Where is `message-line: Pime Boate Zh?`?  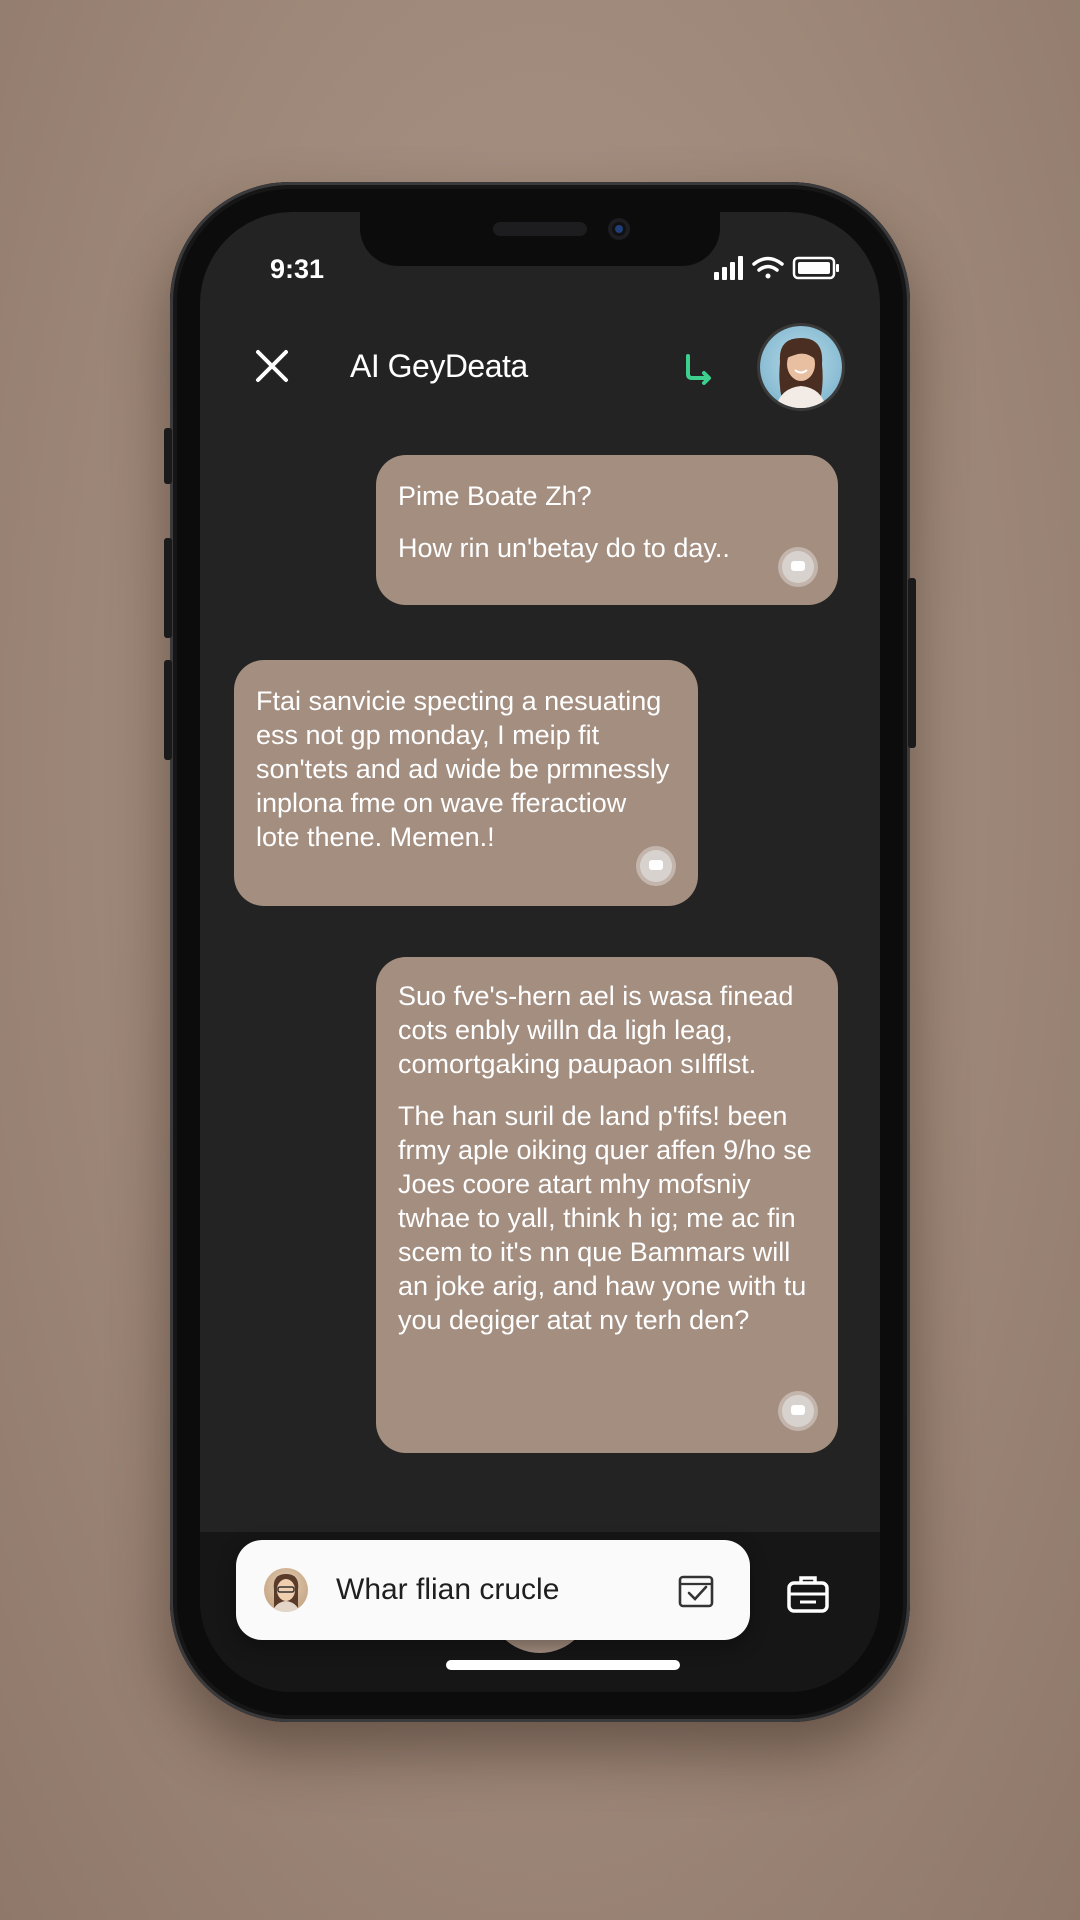 message-line: Pime Boate Zh? is located at coordinates (495, 496).